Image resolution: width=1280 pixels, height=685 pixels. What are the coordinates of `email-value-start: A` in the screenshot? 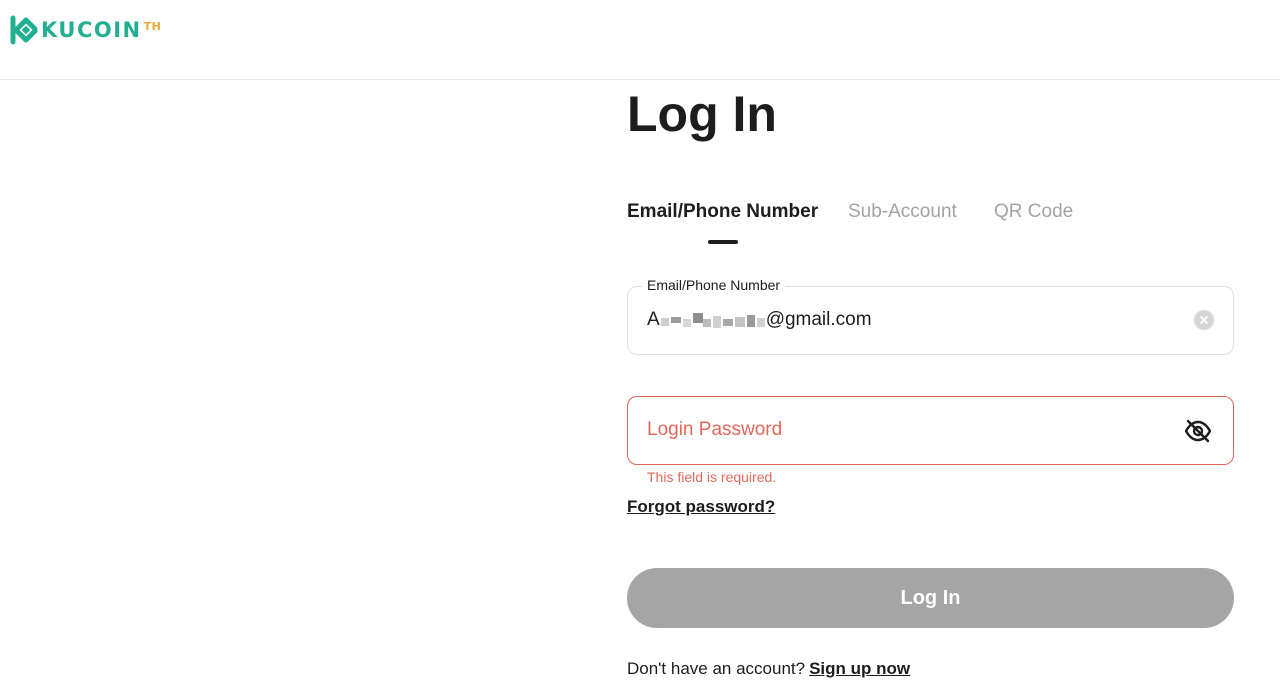 It's located at (653, 319).